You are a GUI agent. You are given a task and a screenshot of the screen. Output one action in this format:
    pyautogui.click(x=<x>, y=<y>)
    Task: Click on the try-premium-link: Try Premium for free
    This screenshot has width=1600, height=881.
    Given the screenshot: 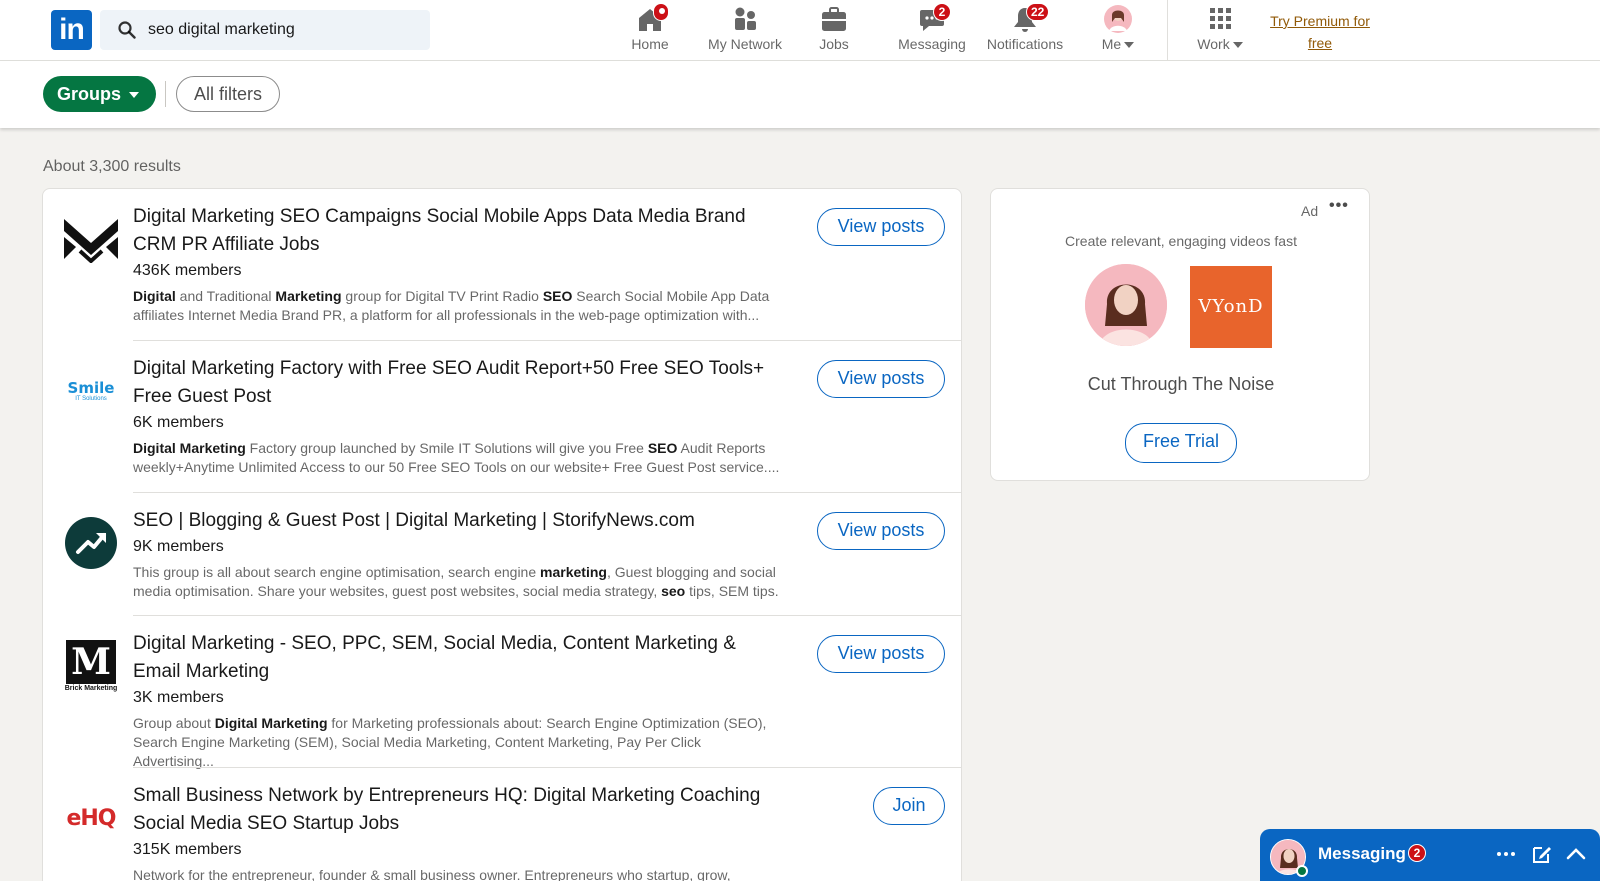 What is the action you would take?
    pyautogui.click(x=1320, y=32)
    